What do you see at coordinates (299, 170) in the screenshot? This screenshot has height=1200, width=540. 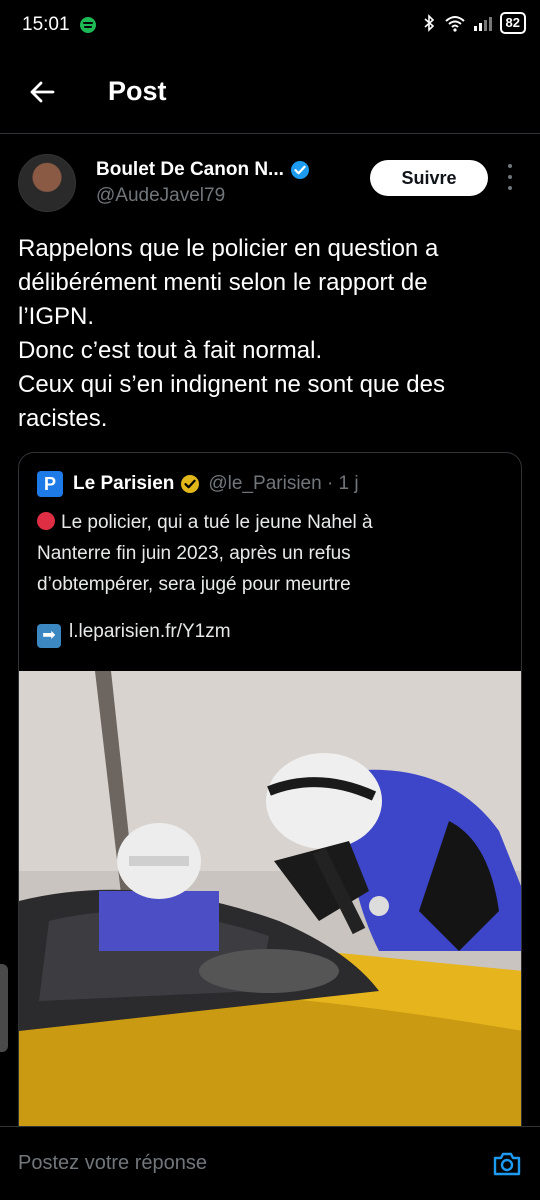 I see `verified-icon` at bounding box center [299, 170].